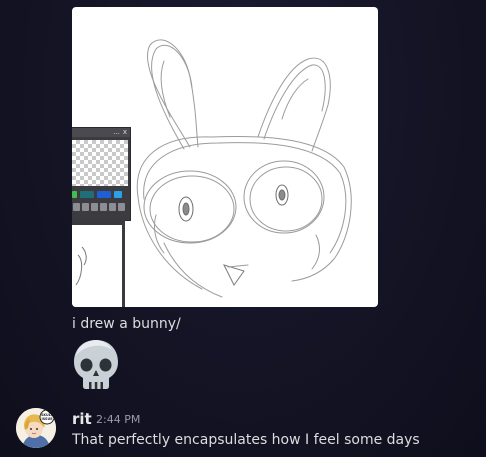 This screenshot has height=457, width=486. I want to click on paint-panel-titlebar: ... x, so click(101, 132).